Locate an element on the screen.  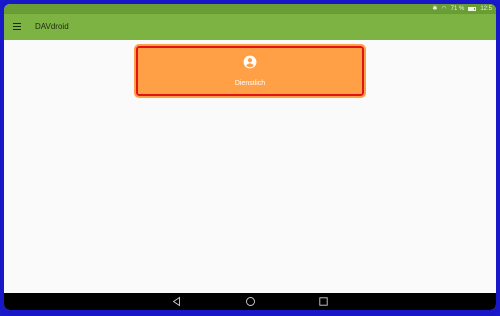
menu-icon is located at coordinates (17, 26).